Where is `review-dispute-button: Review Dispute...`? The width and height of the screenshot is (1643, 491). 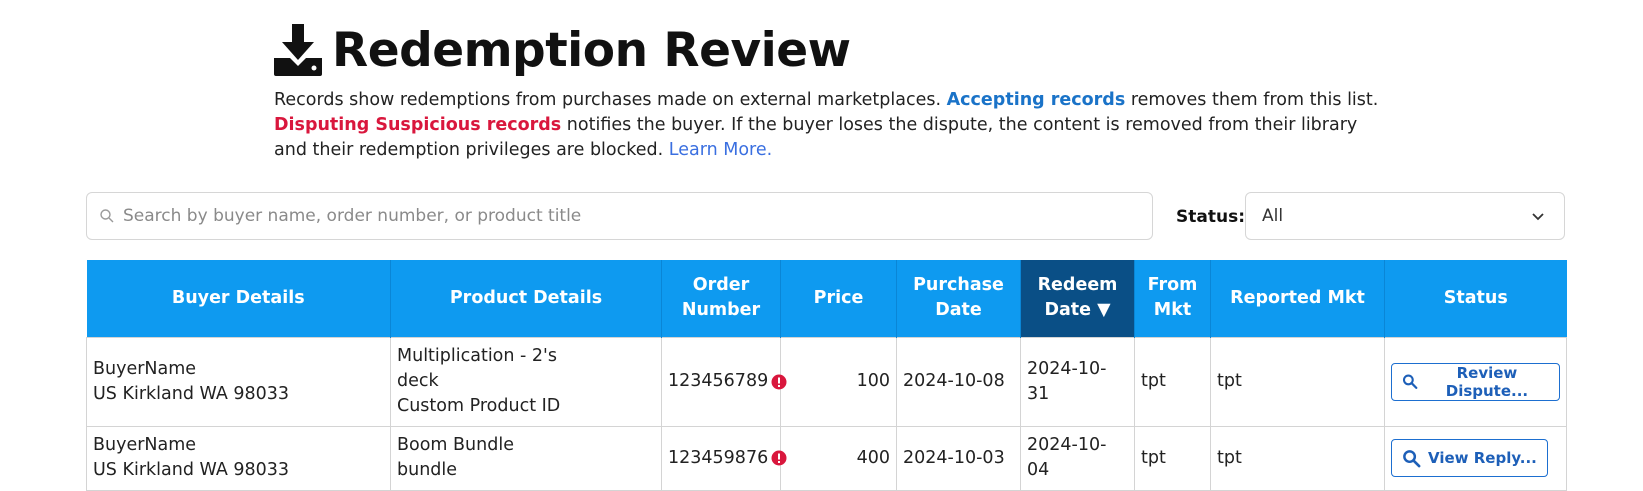
review-dispute-button: Review Dispute... is located at coordinates (1475, 381).